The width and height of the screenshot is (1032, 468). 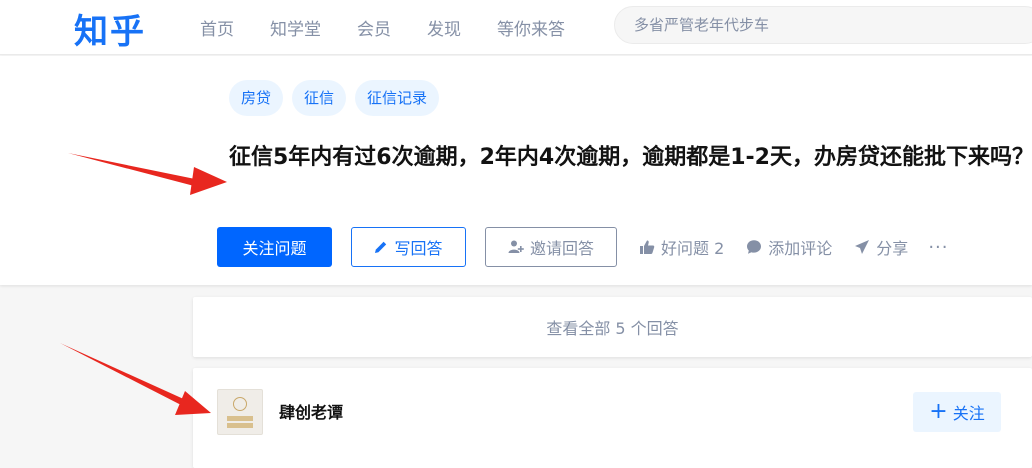 What do you see at coordinates (240, 412) in the screenshot?
I see `avatar` at bounding box center [240, 412].